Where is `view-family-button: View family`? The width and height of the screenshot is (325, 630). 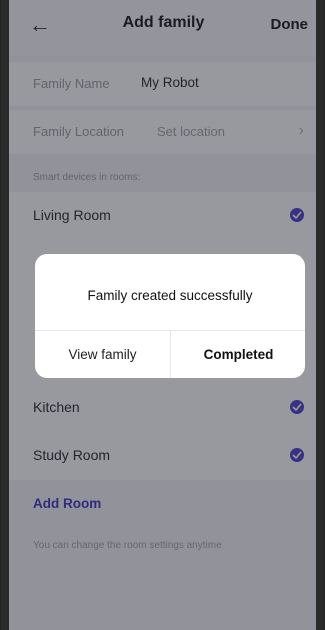 view-family-button: View family is located at coordinates (102, 354).